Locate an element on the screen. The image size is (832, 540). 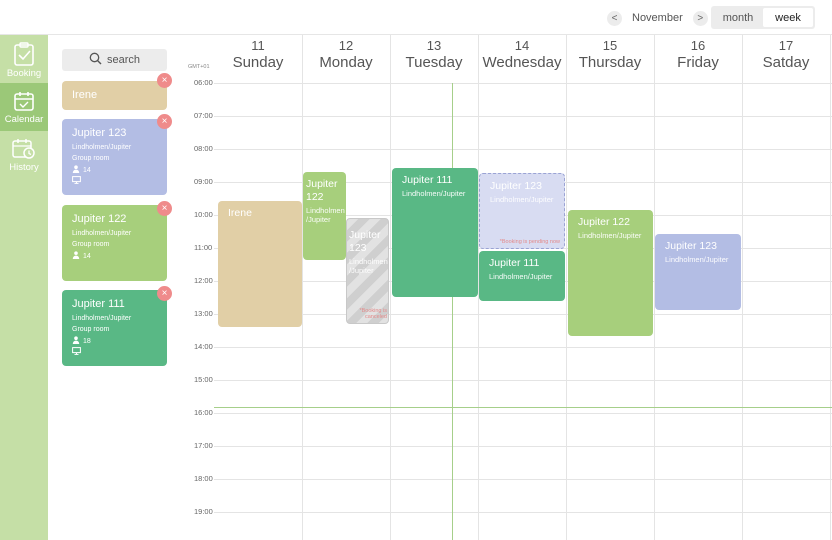
top-bar: < November > month week is located at coordinates (416, 17).